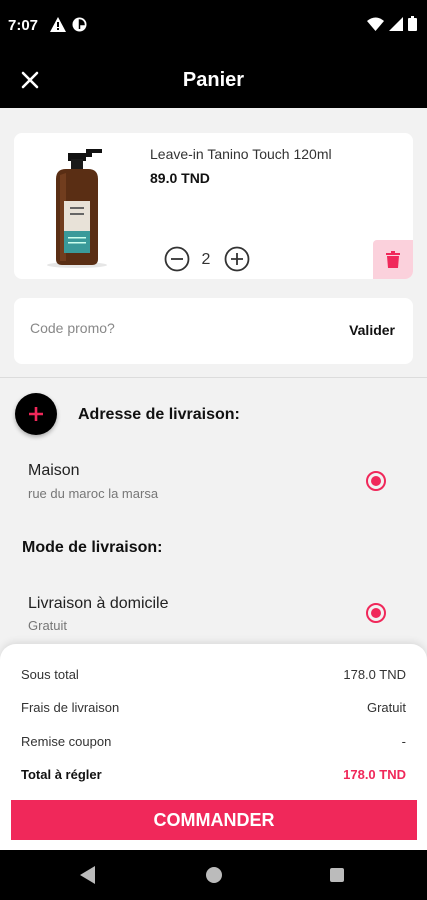  What do you see at coordinates (93, 493) in the screenshot?
I see `address-detail: rue du maroc la marsa` at bounding box center [93, 493].